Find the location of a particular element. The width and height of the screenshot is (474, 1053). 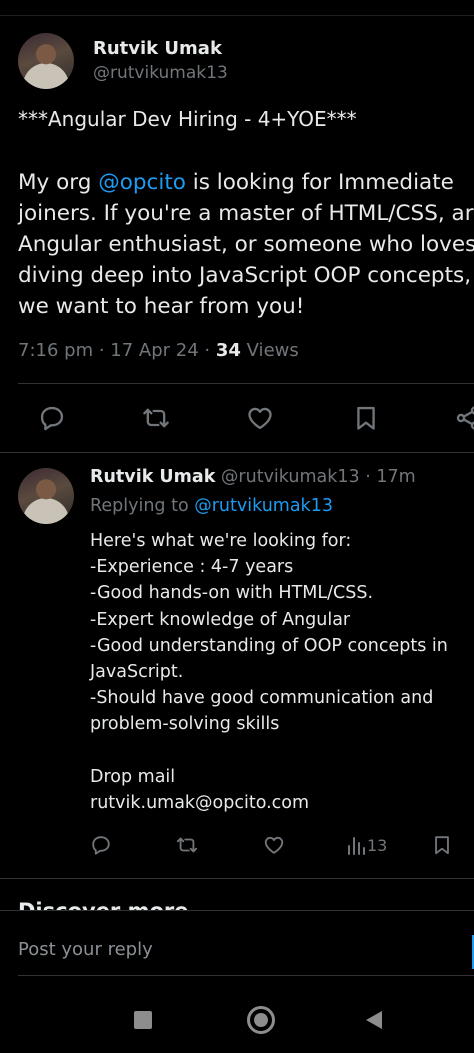

reply-views: 13 is located at coordinates (366, 845).